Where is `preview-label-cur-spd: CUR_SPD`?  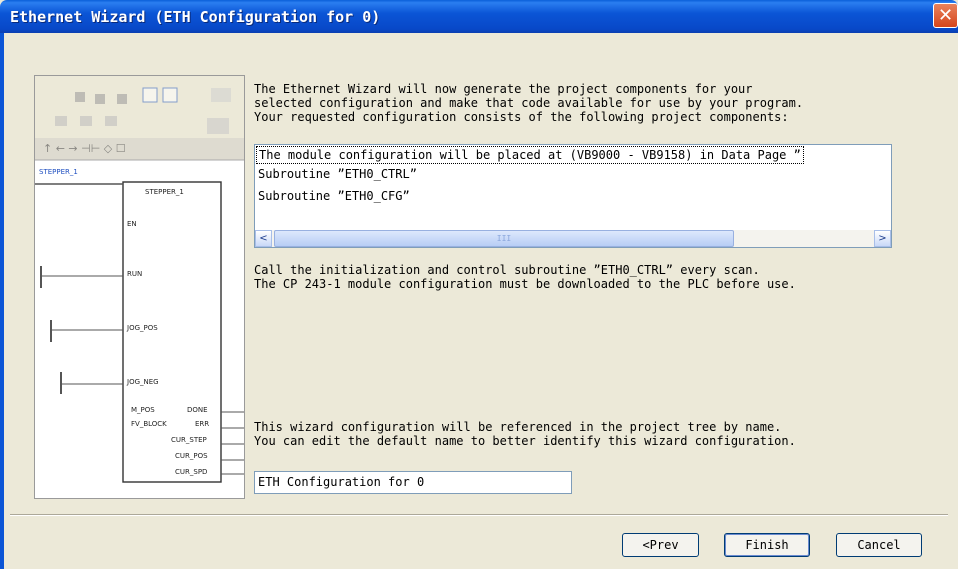 preview-label-cur-spd: CUR_SPD is located at coordinates (191, 472).